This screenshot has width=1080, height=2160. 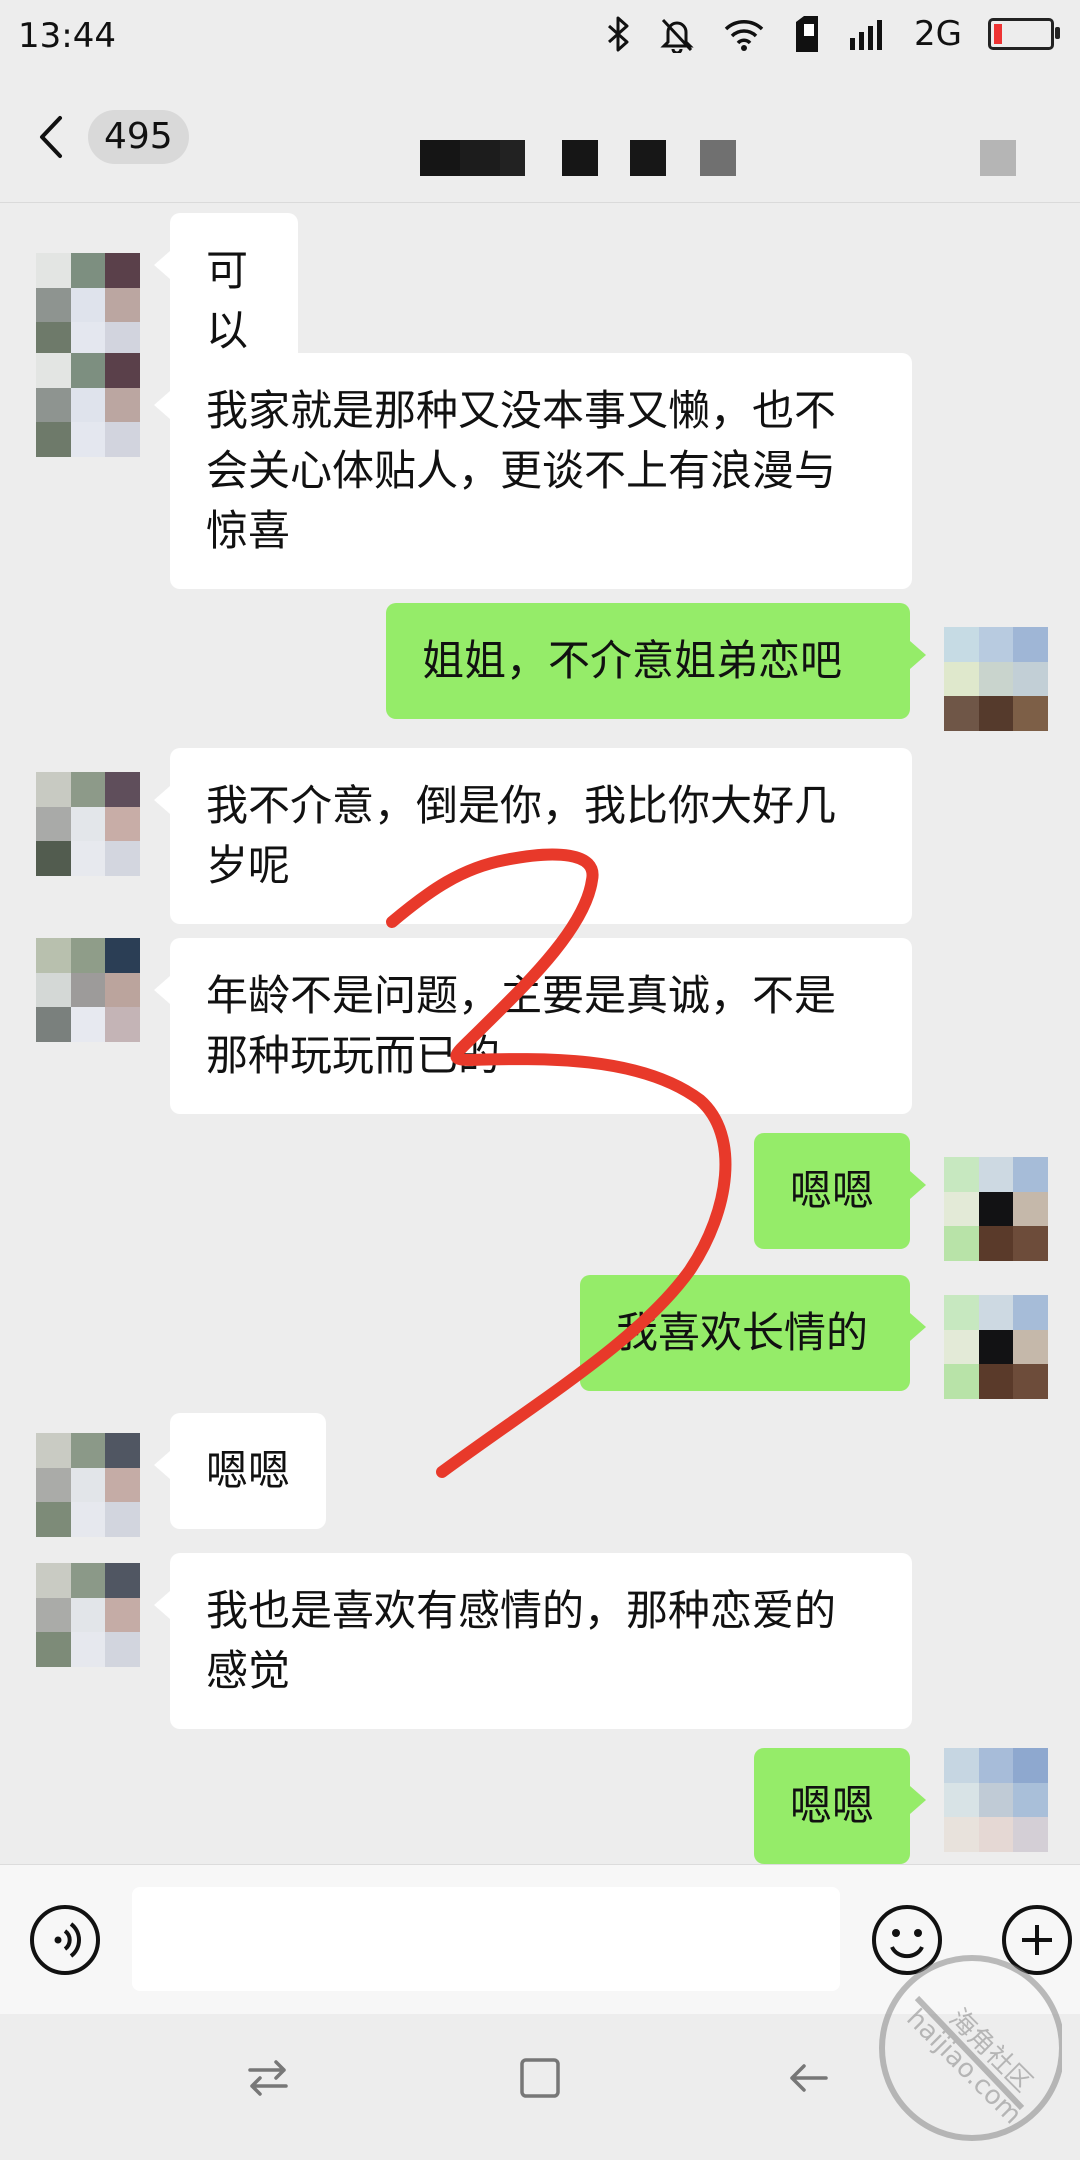 What do you see at coordinates (970, 2048) in the screenshot?
I see `watermark-seal: haijiao.com 海角社区` at bounding box center [970, 2048].